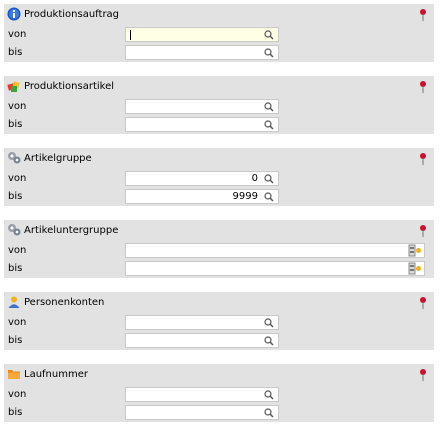 This screenshot has height=430, width=444. Describe the element at coordinates (64, 302) in the screenshot. I see `section-title: Personenkonten` at that location.